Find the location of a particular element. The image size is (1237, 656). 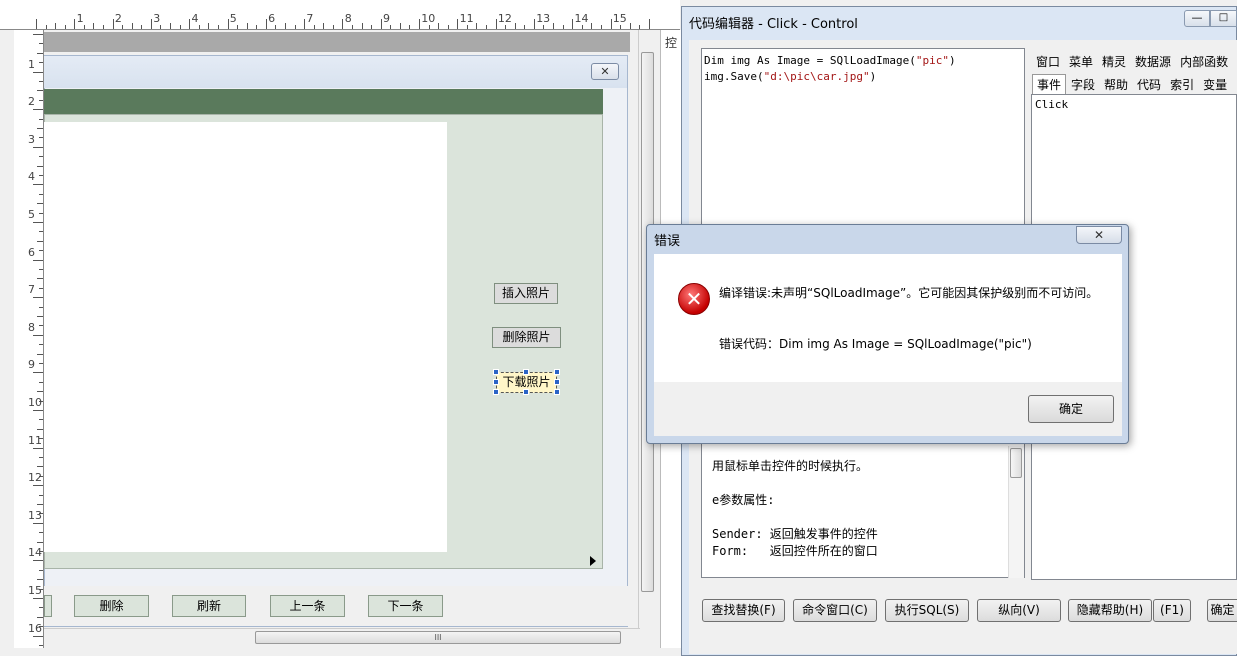

nav-button-partial is located at coordinates (48, 606).